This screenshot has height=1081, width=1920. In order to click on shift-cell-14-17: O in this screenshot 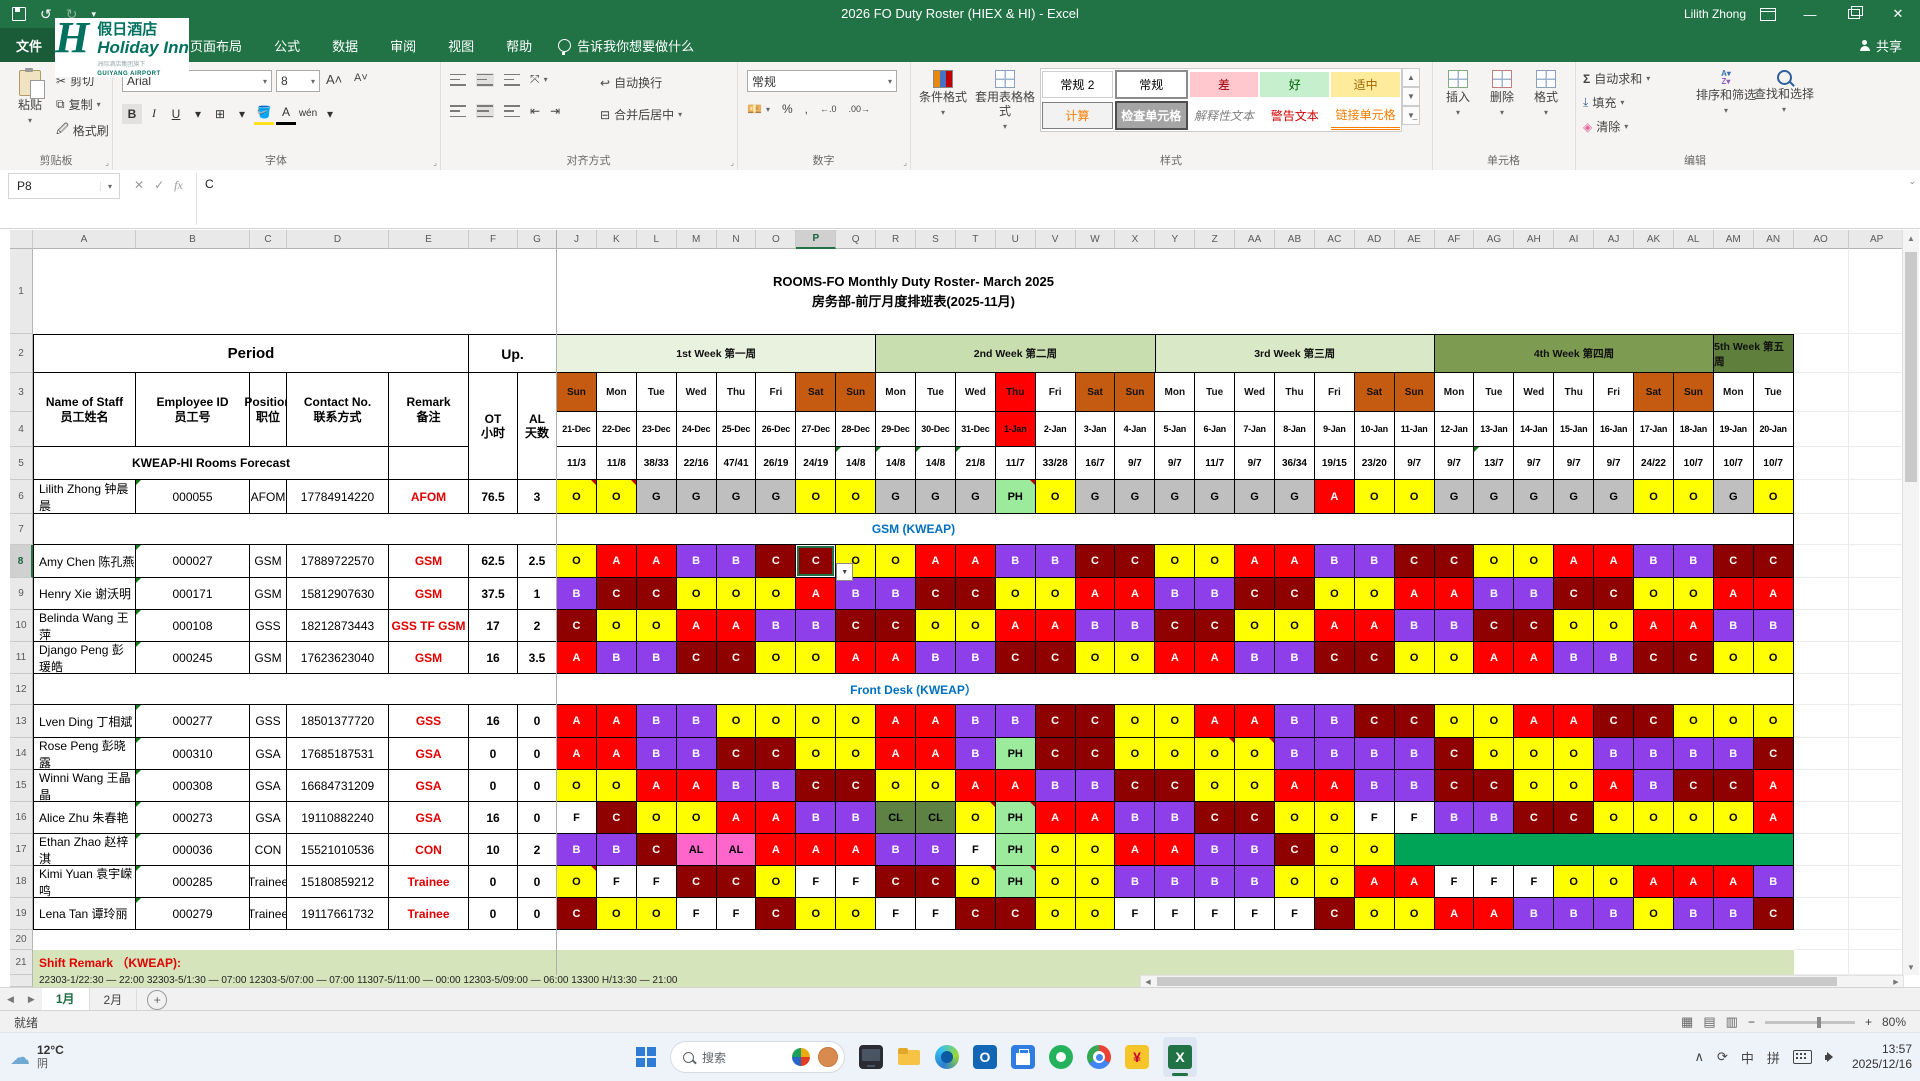, I will do `click(1215, 754)`.